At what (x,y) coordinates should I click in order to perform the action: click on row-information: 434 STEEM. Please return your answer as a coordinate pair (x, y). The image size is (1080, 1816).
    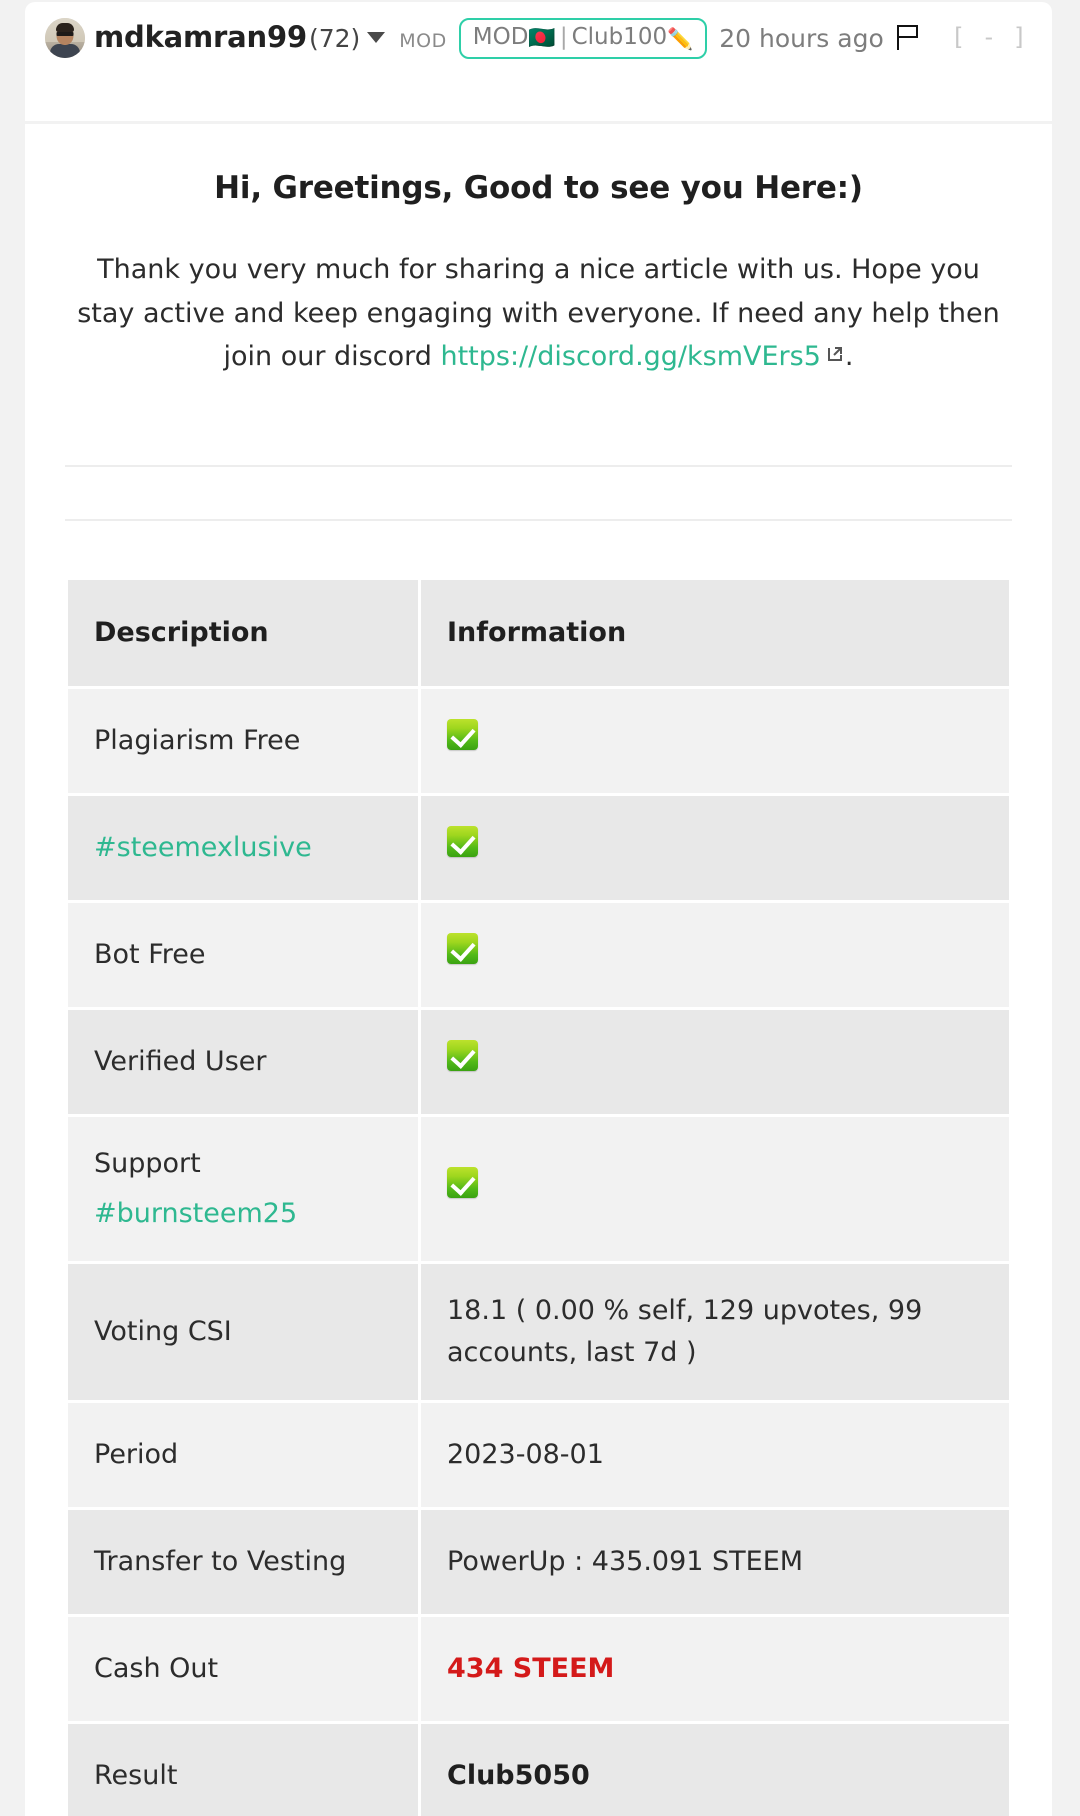
    Looking at the image, I should click on (715, 1668).